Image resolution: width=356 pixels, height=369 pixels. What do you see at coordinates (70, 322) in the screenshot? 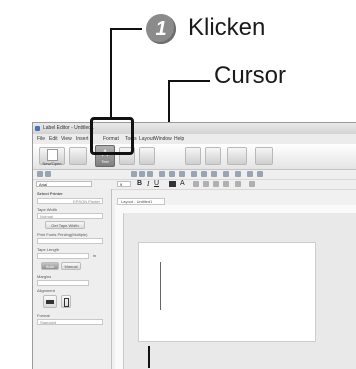
I see `format-select: Standard` at bounding box center [70, 322].